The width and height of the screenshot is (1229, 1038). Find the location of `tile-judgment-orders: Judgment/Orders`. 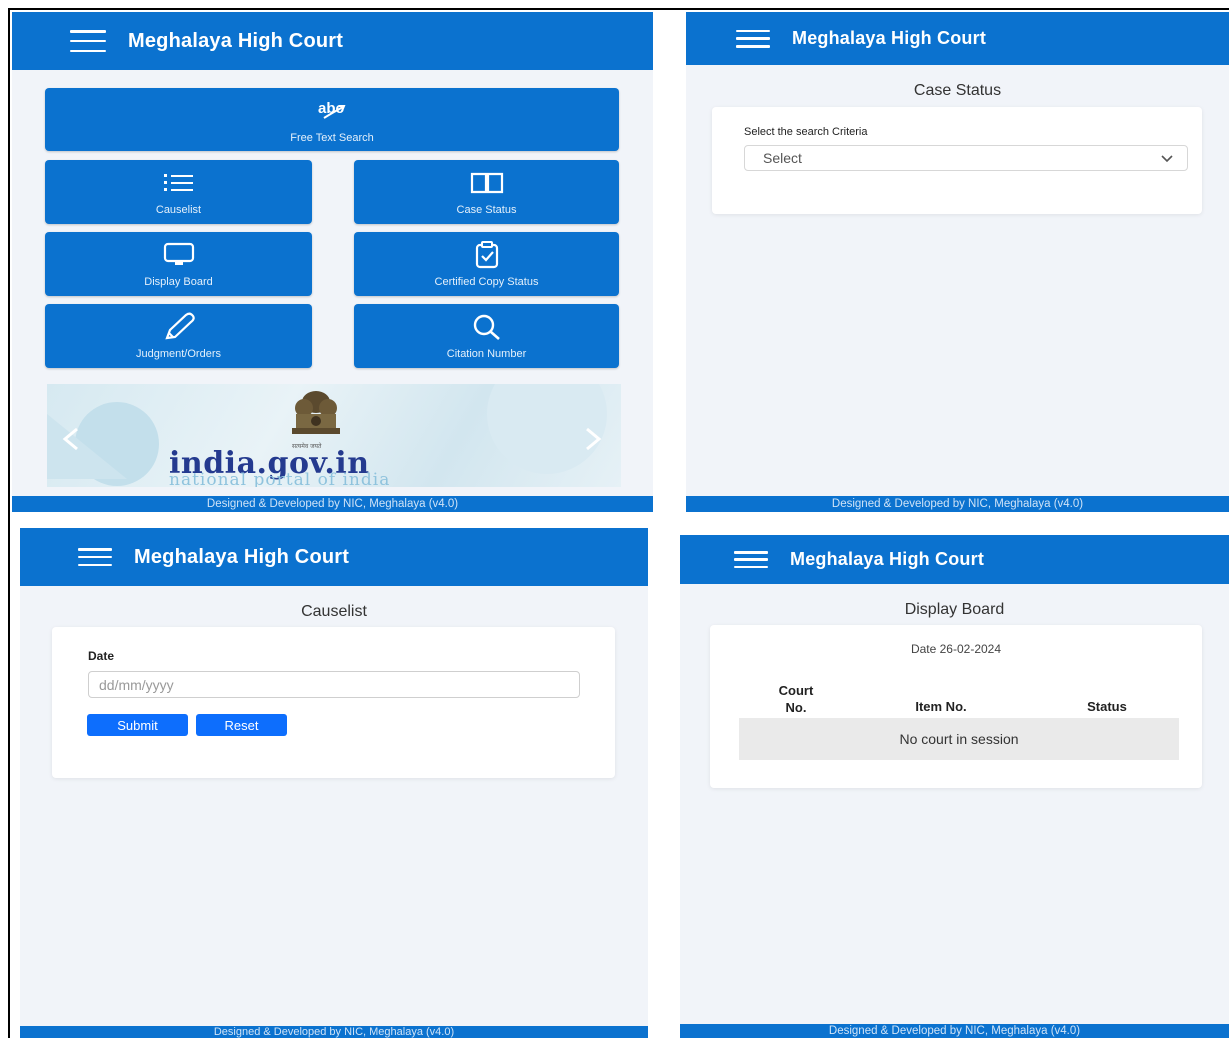

tile-judgment-orders: Judgment/Orders is located at coordinates (178, 336).